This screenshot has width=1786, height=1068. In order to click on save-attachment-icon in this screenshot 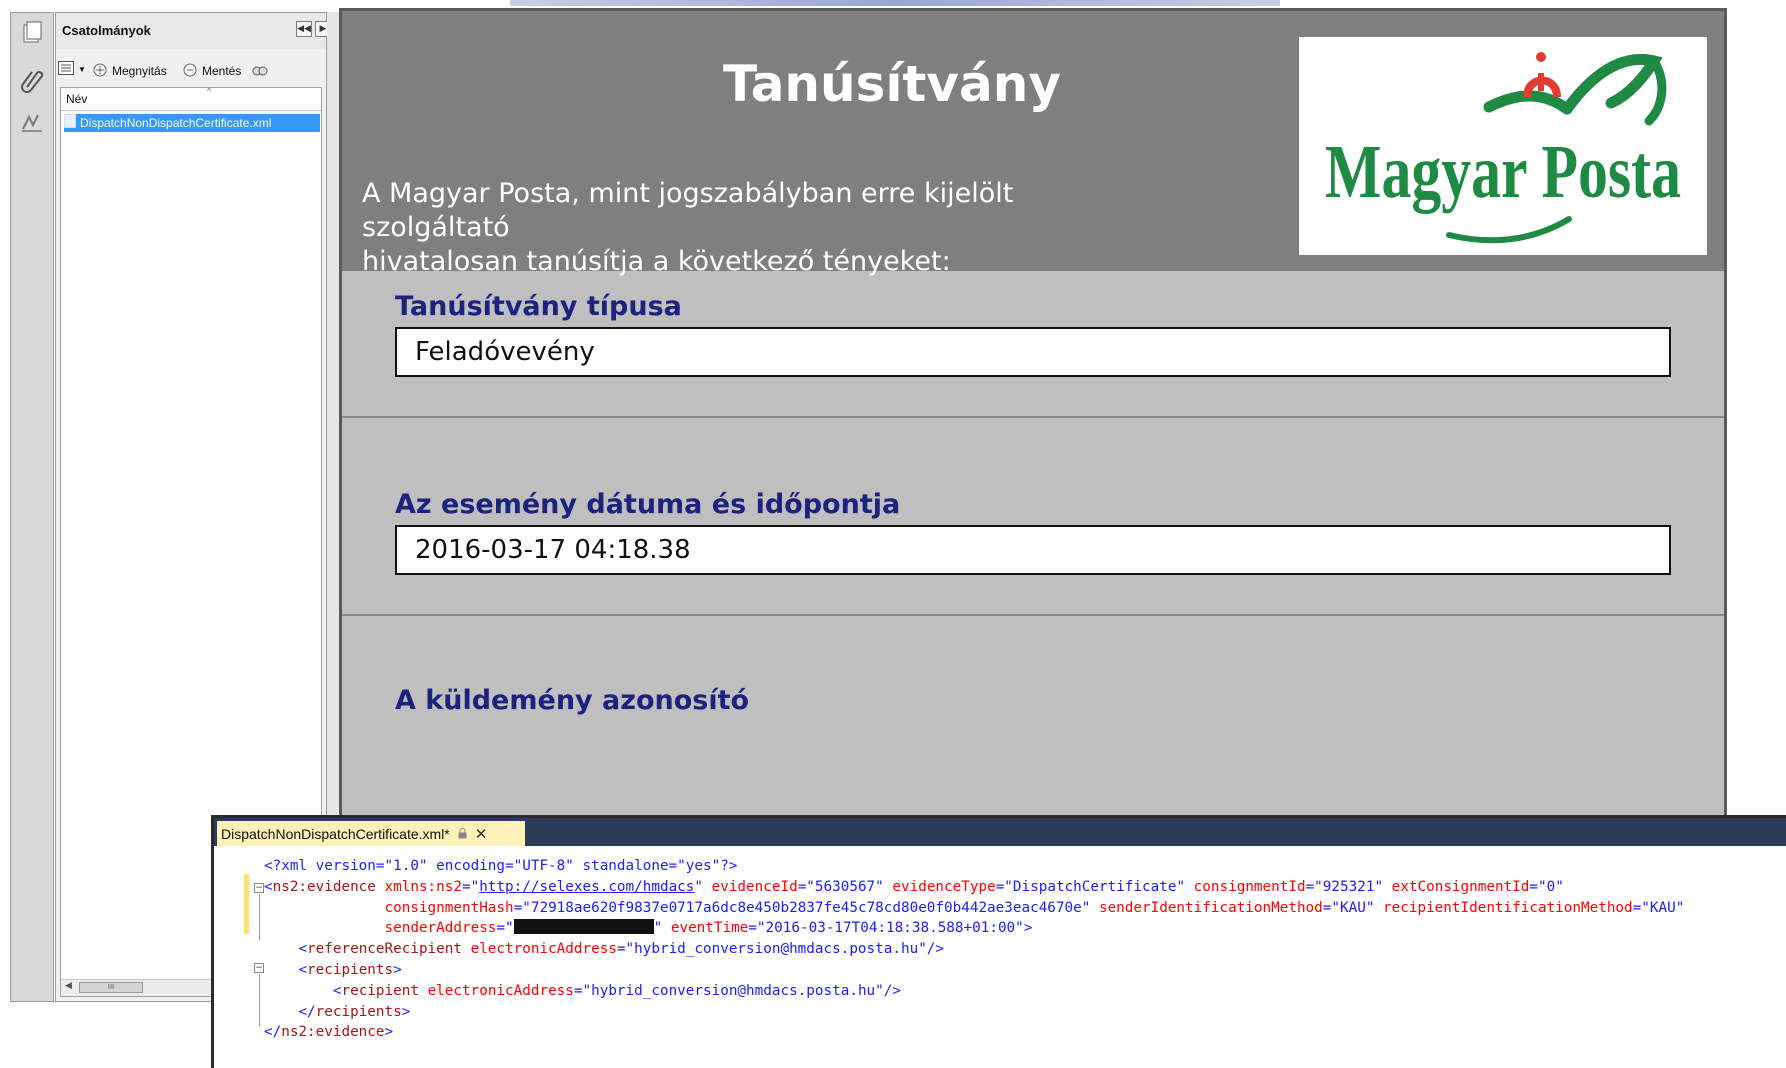, I will do `click(190, 70)`.